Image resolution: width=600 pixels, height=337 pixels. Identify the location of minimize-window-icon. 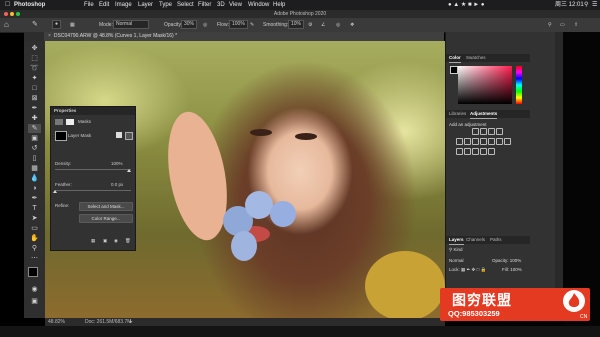
(12, 14).